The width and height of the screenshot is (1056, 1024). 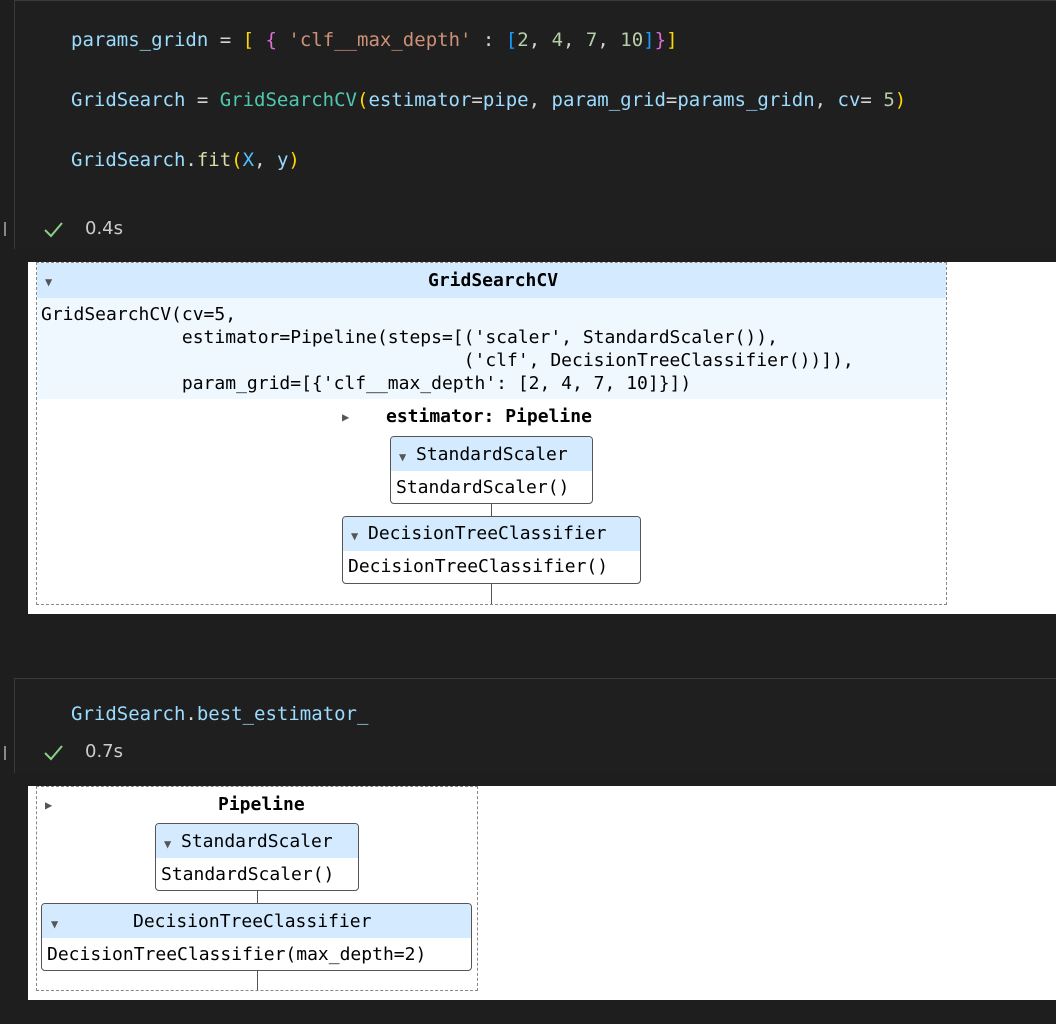 What do you see at coordinates (489, 416) in the screenshot?
I see `estimator-pipeline-label: estimator: Pipeline` at bounding box center [489, 416].